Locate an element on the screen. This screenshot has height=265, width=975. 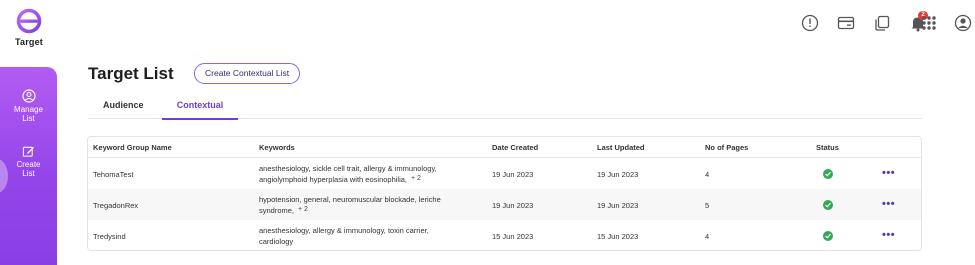
create-contextual-list-button: Create Contextual List is located at coordinates (247, 73).